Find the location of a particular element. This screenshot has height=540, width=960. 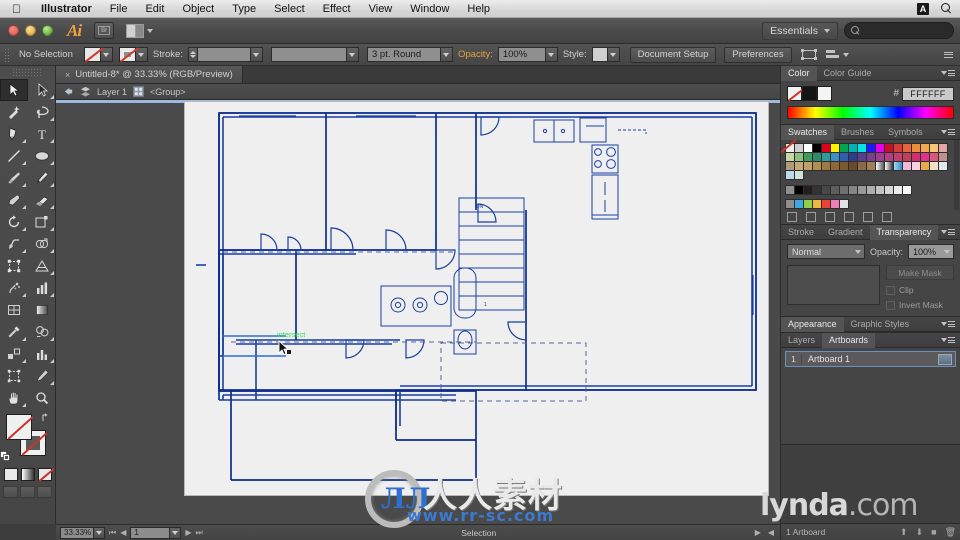

menu-object: Object is located at coordinates (198, 9).